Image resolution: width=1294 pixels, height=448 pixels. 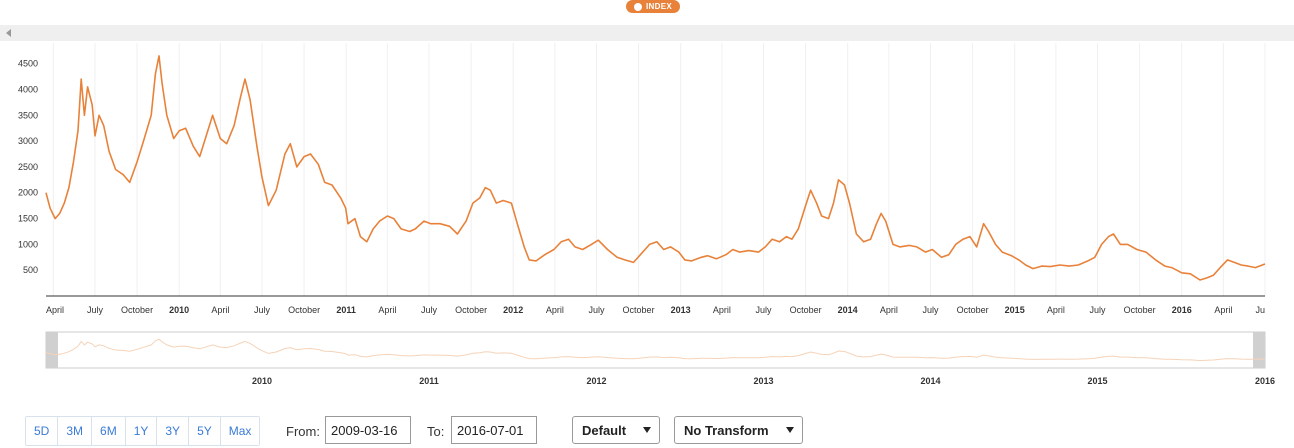 I want to click on x-tick-label: 2011, so click(x=346, y=310).